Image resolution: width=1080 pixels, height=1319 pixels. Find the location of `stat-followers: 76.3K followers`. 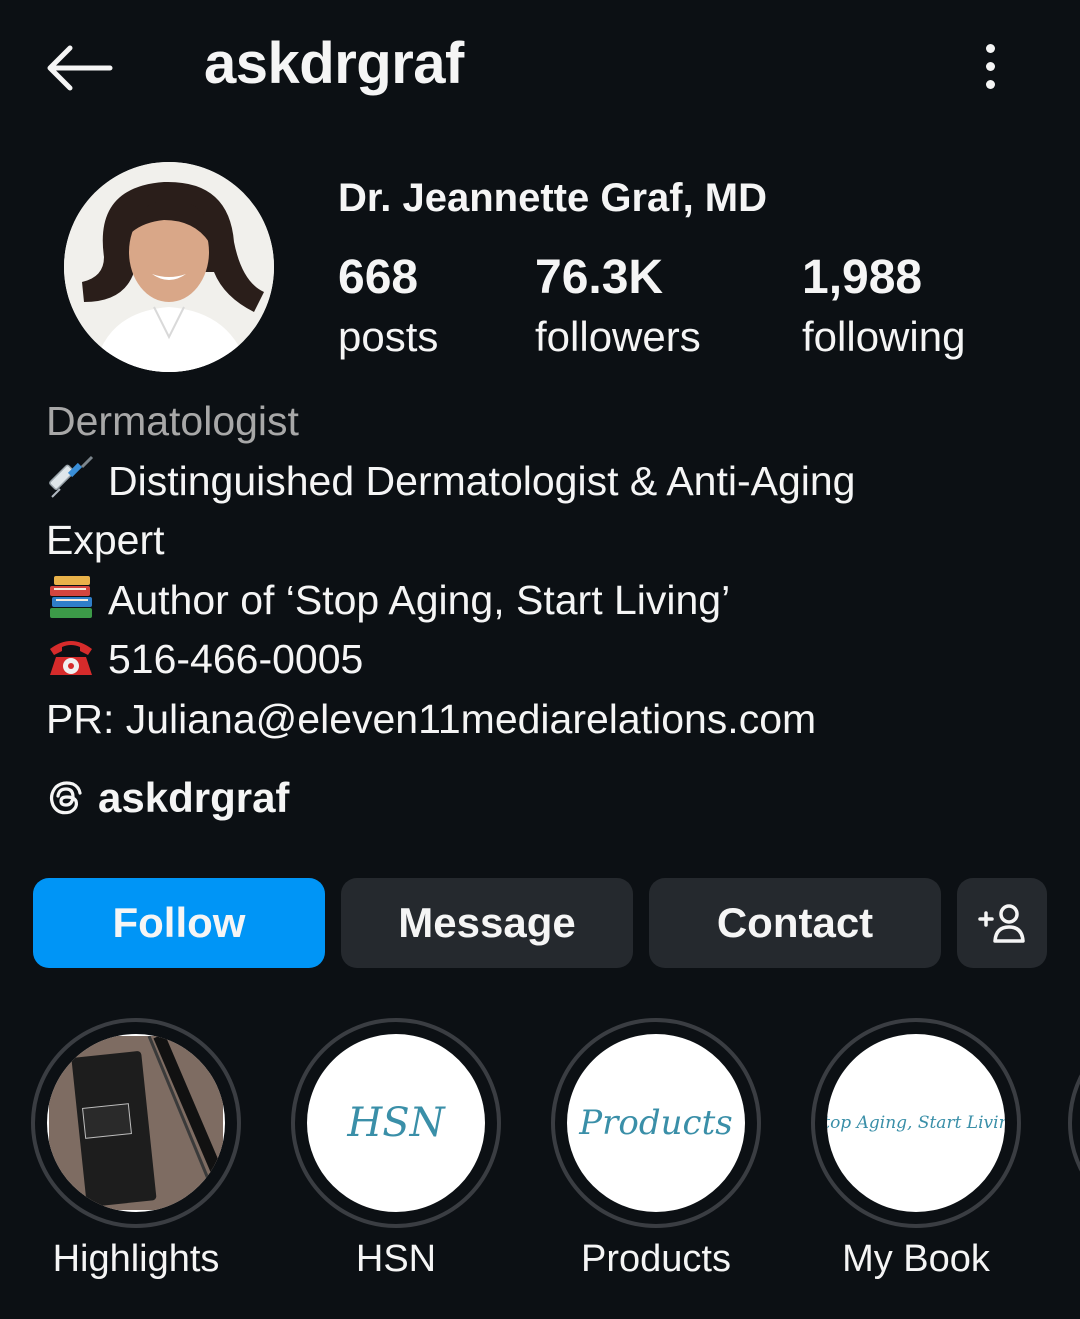

stat-followers: 76.3K followers is located at coordinates (618, 309).